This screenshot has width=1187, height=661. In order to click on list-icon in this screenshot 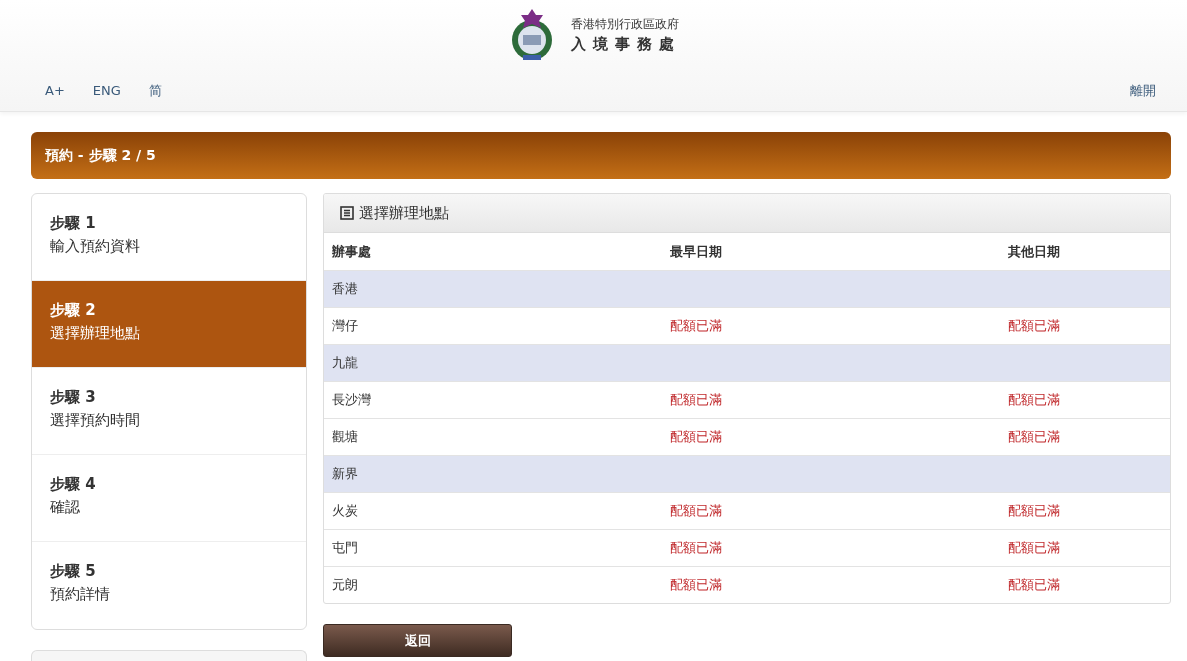, I will do `click(347, 213)`.